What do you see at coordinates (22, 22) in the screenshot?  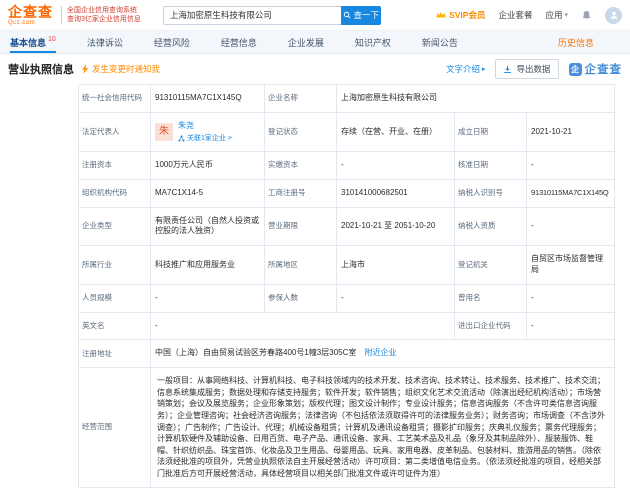 I see `qcc-logo-domain: Qcc.com` at bounding box center [22, 22].